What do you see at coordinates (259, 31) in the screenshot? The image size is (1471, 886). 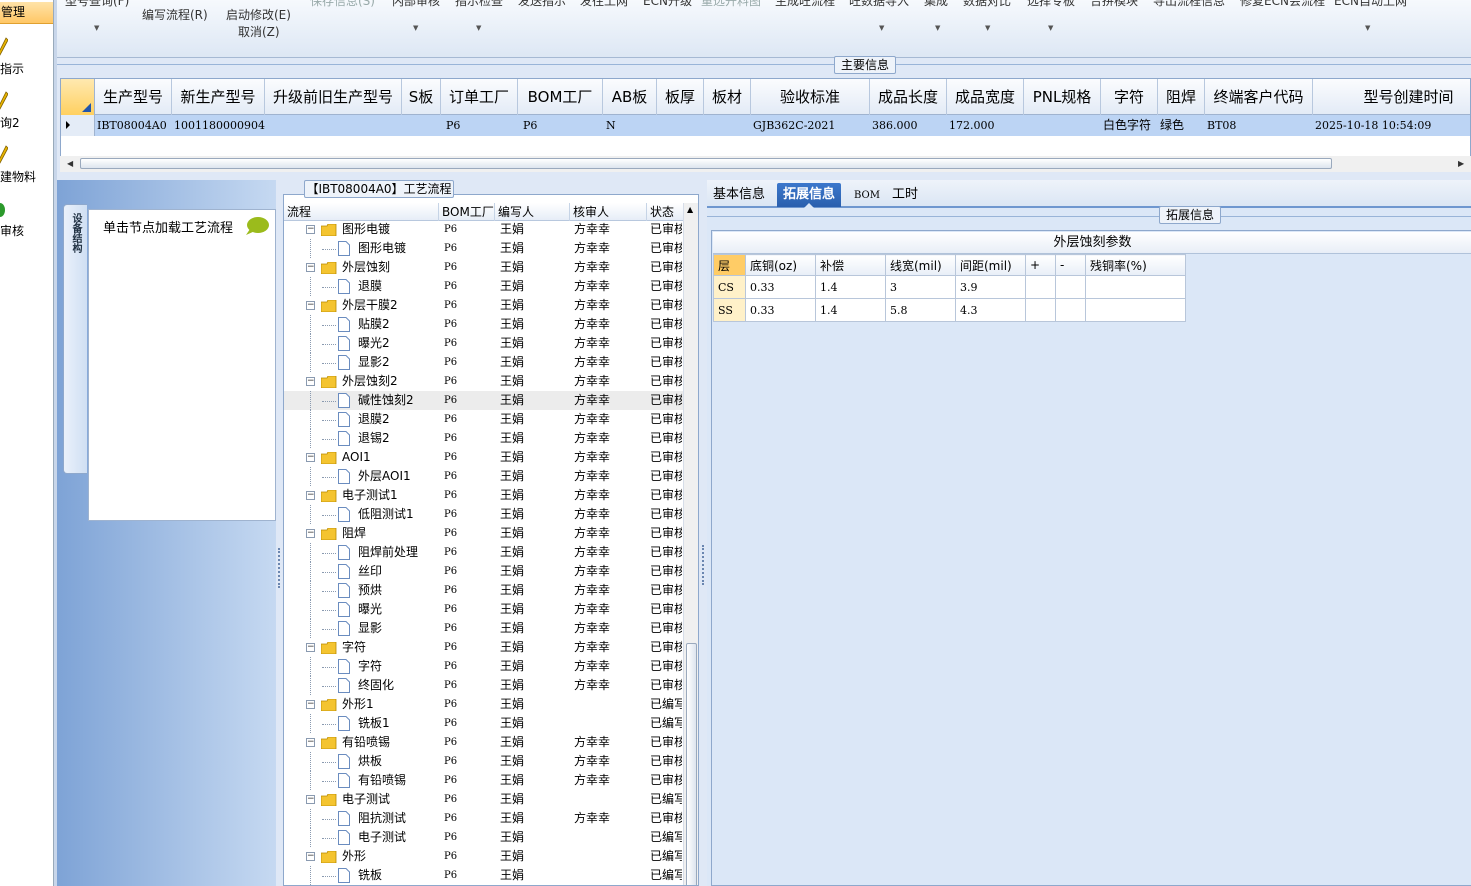 I see `toolbar-cancel: 取消(Z)` at bounding box center [259, 31].